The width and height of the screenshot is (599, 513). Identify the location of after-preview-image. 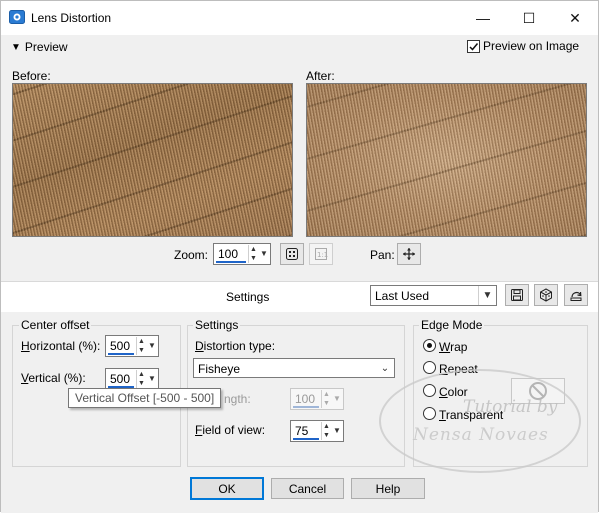
(446, 160).